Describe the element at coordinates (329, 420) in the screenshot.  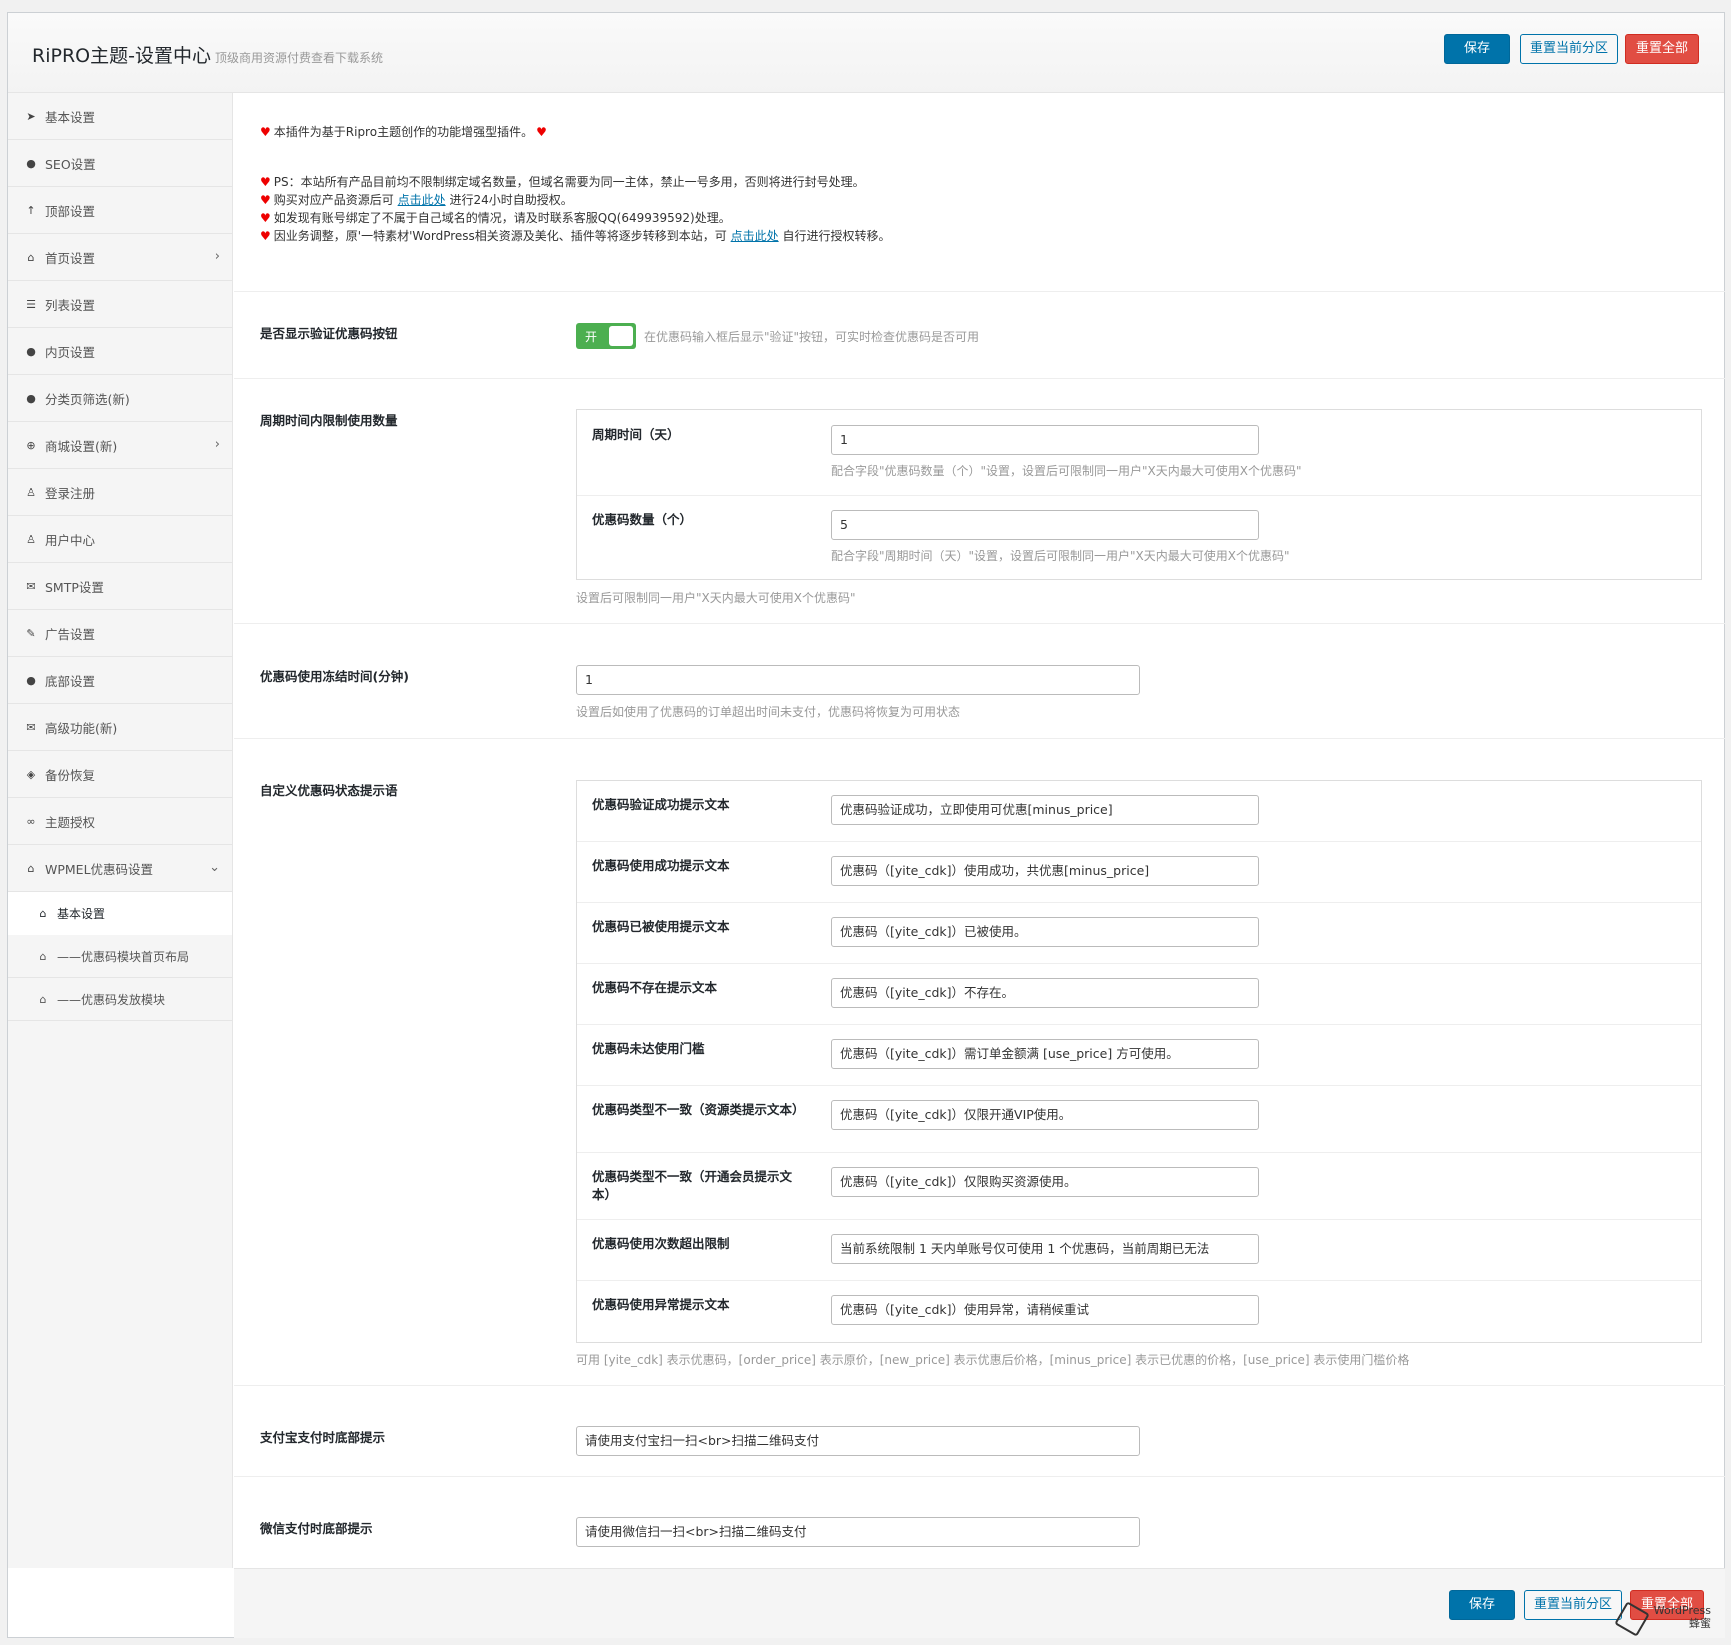
I see `period-limit-label: 周期时间内限制使用数量` at that location.